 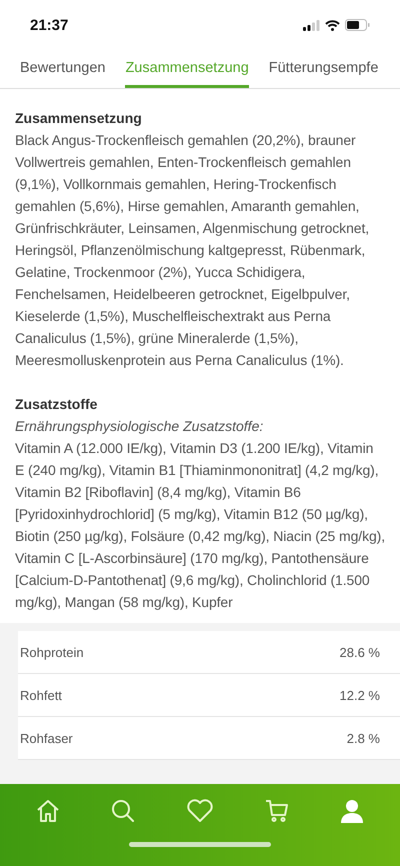 What do you see at coordinates (311, 25) in the screenshot?
I see `signal-icon` at bounding box center [311, 25].